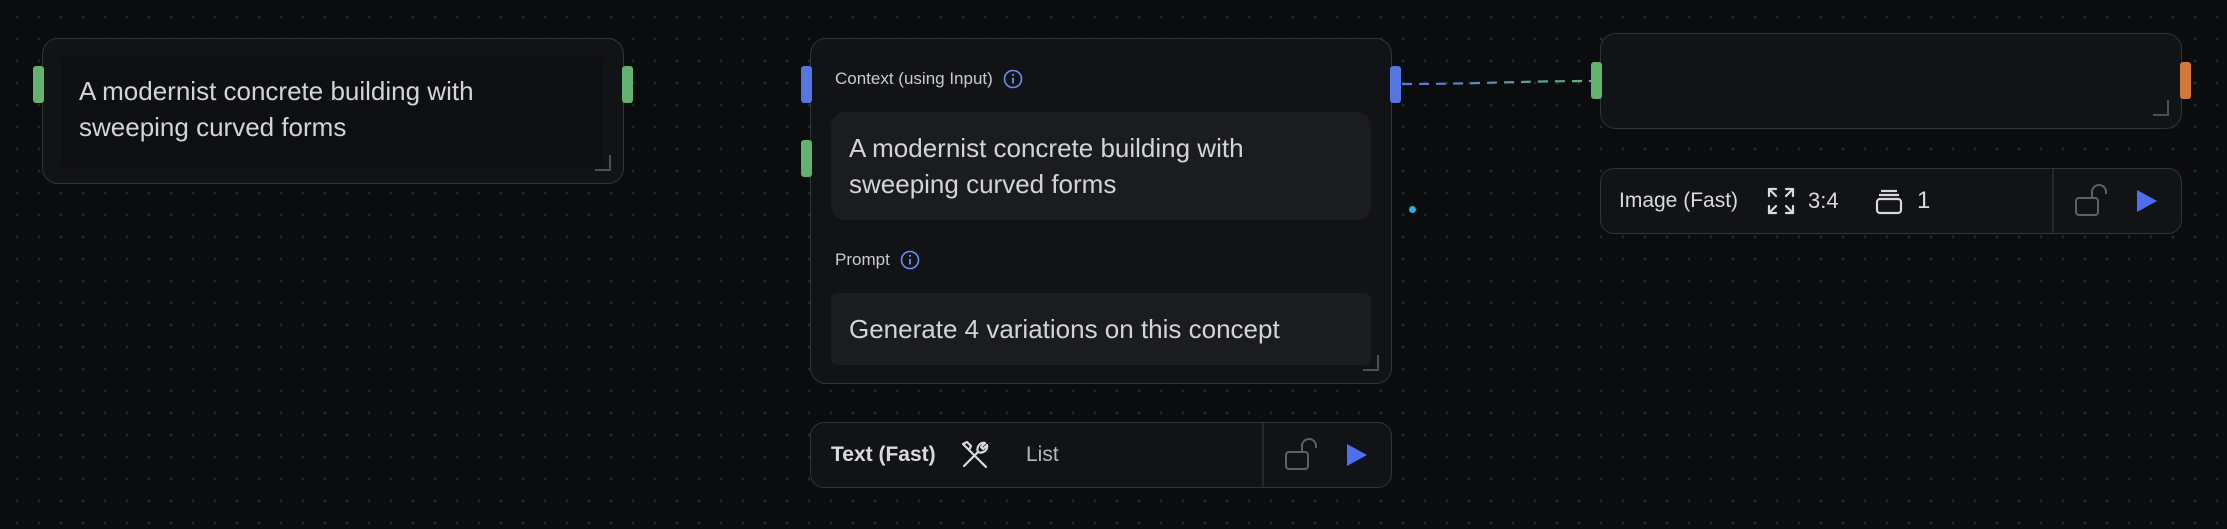 Image resolution: width=2227 pixels, height=529 pixels. Describe the element at coordinates (1412, 209) in the screenshot. I see `connection-point` at that location.